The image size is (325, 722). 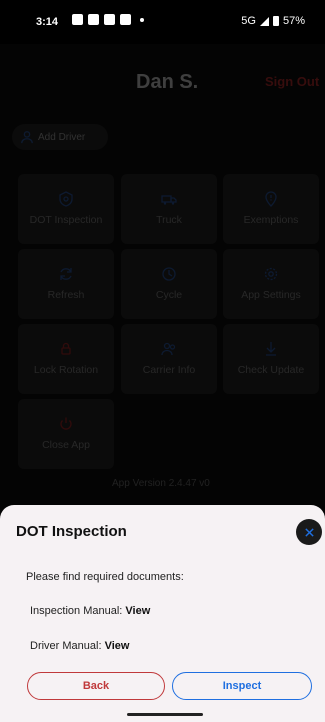 What do you see at coordinates (242, 686) in the screenshot?
I see `inspect-button: Inspect` at bounding box center [242, 686].